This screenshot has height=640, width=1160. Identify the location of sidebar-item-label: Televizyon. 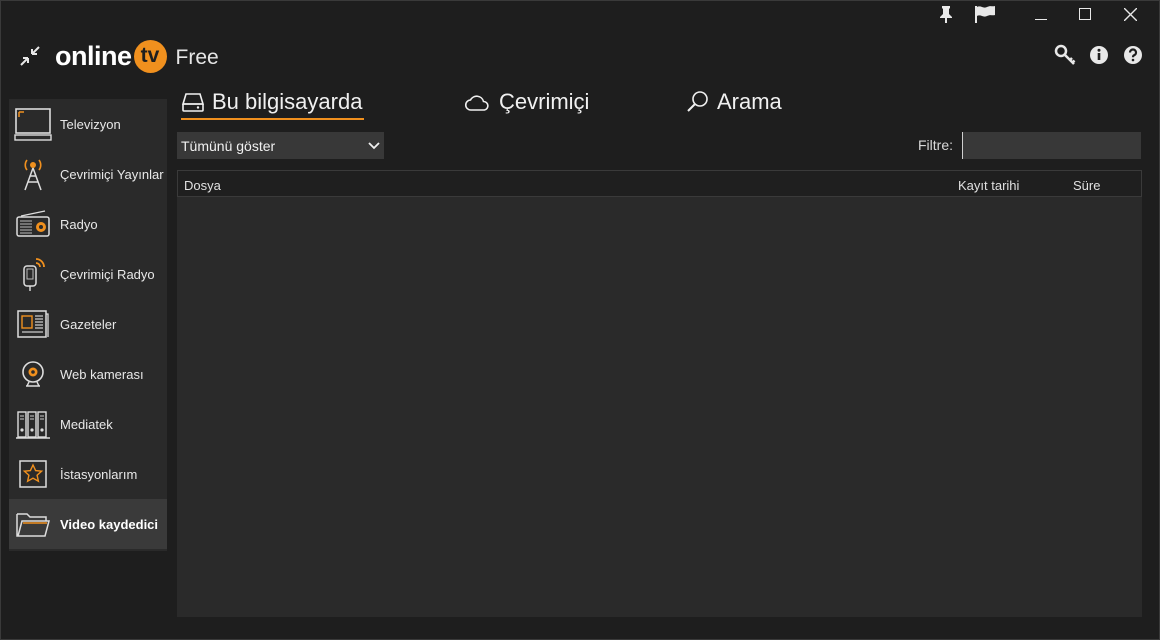
(90, 124).